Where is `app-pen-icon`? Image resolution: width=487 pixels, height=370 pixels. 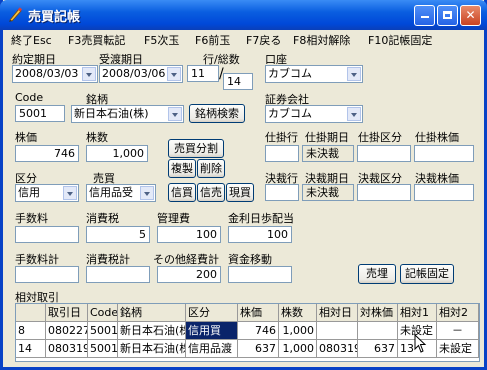 app-pen-icon is located at coordinates (16, 14).